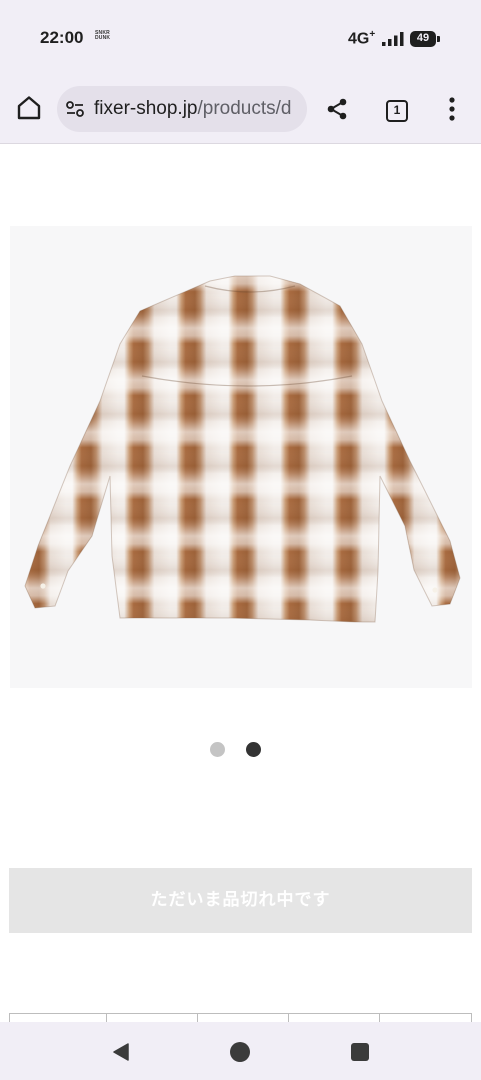 The width and height of the screenshot is (481, 1080). Describe the element at coordinates (146, 108) in the screenshot. I see `url-host: fixer-shop.jp` at that location.